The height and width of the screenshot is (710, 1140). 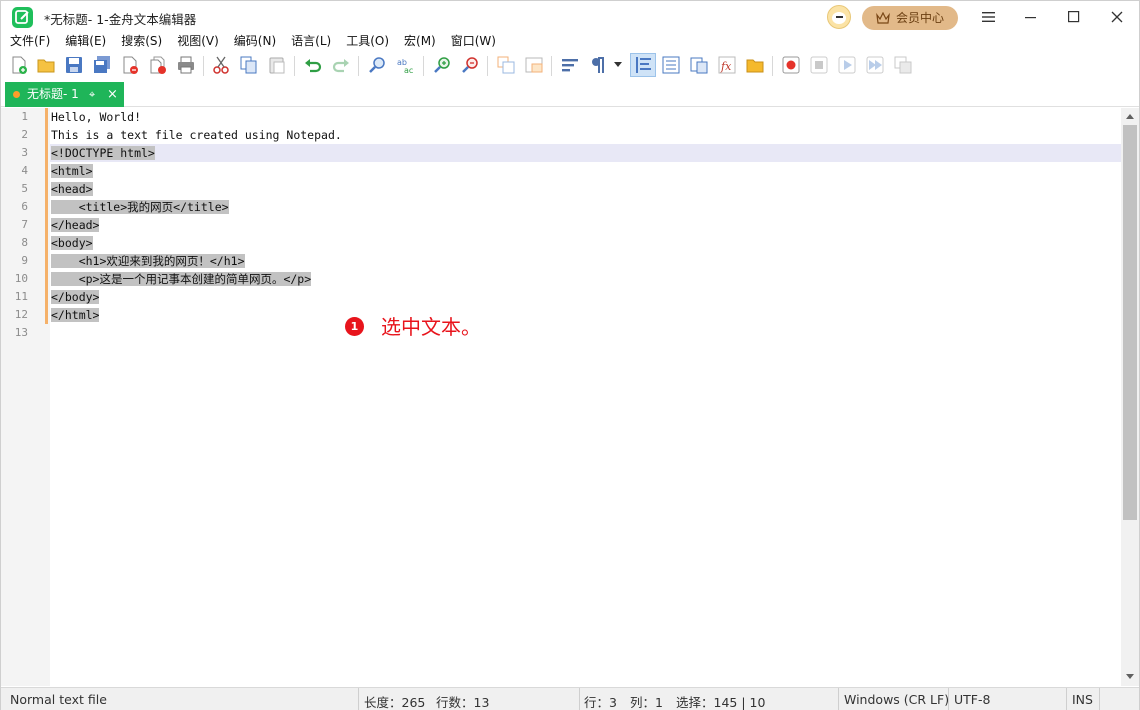 What do you see at coordinates (21, 296) in the screenshot?
I see `line-number: 11` at bounding box center [21, 296].